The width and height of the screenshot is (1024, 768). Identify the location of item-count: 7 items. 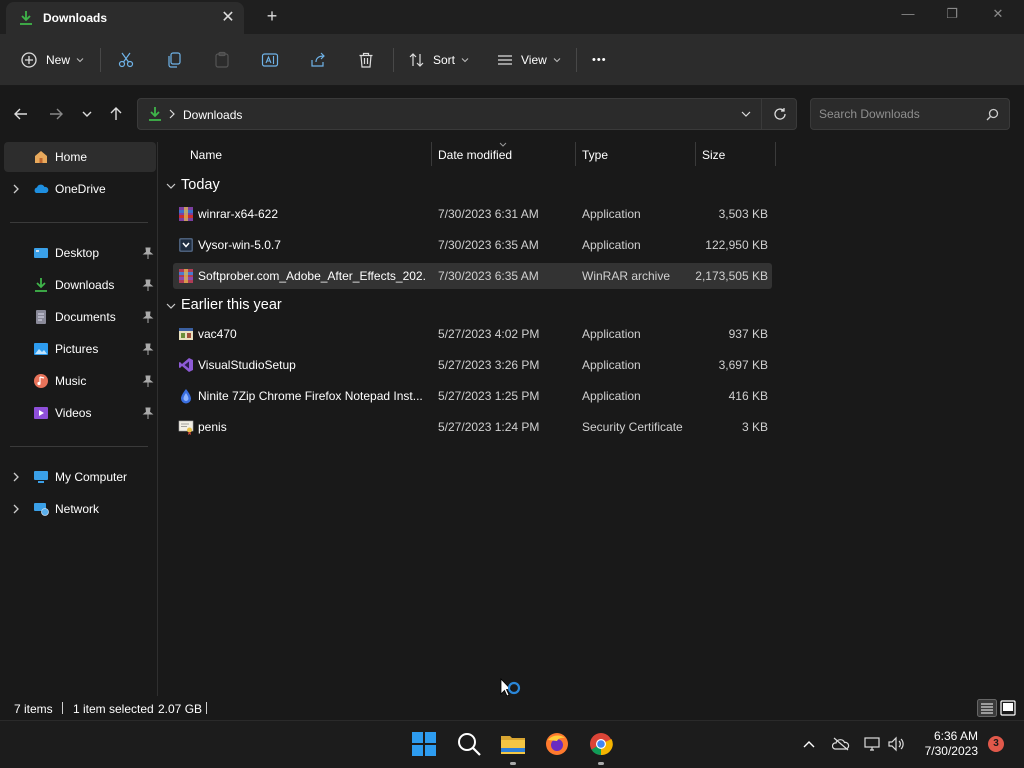
(33, 709).